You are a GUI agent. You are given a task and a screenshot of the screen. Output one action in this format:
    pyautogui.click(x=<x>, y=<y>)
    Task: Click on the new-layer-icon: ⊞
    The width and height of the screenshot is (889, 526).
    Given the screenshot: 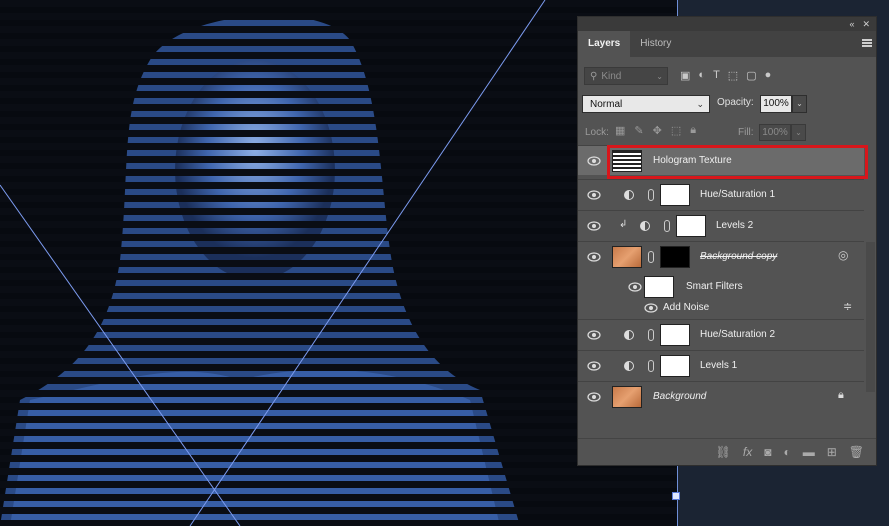 What is the action you would take?
    pyautogui.click(x=832, y=452)
    